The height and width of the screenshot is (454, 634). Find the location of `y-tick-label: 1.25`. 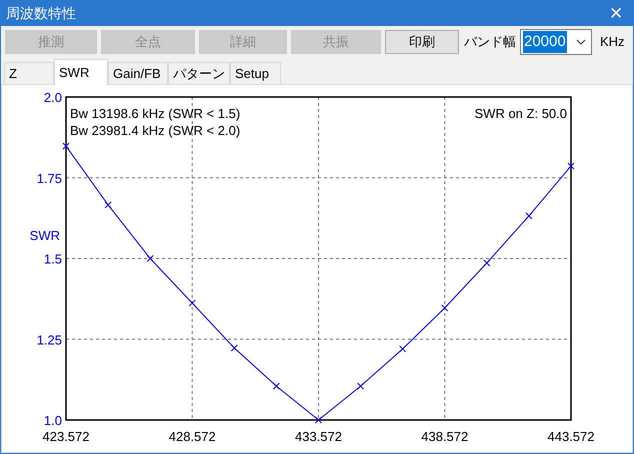

y-tick-label: 1.25 is located at coordinates (49, 340).